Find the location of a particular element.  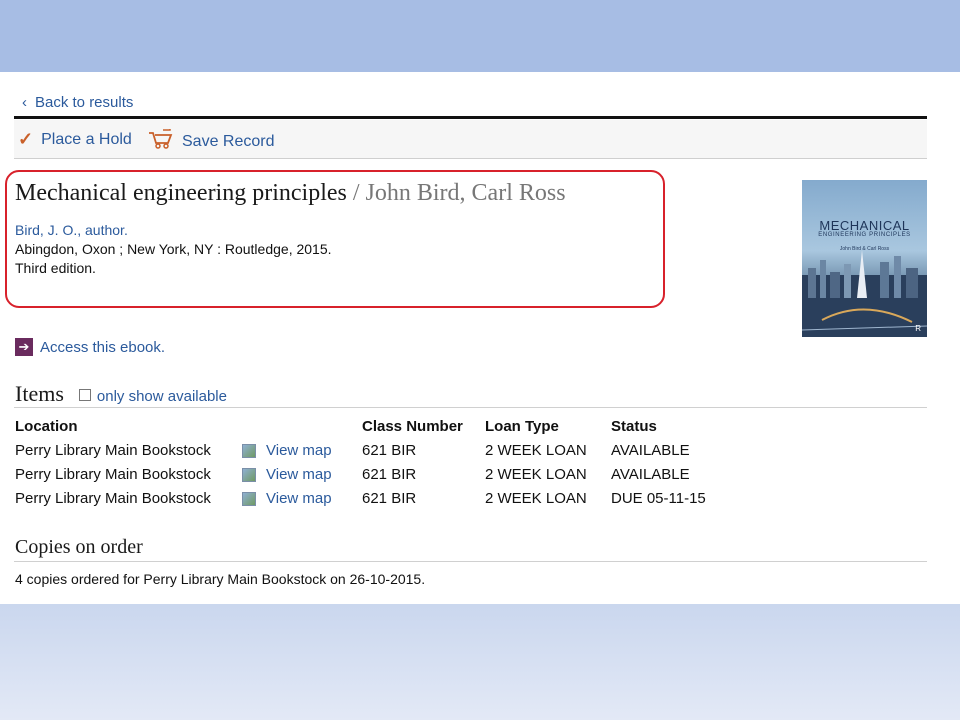

place-hold-label: Place a Hold is located at coordinates (86, 139).